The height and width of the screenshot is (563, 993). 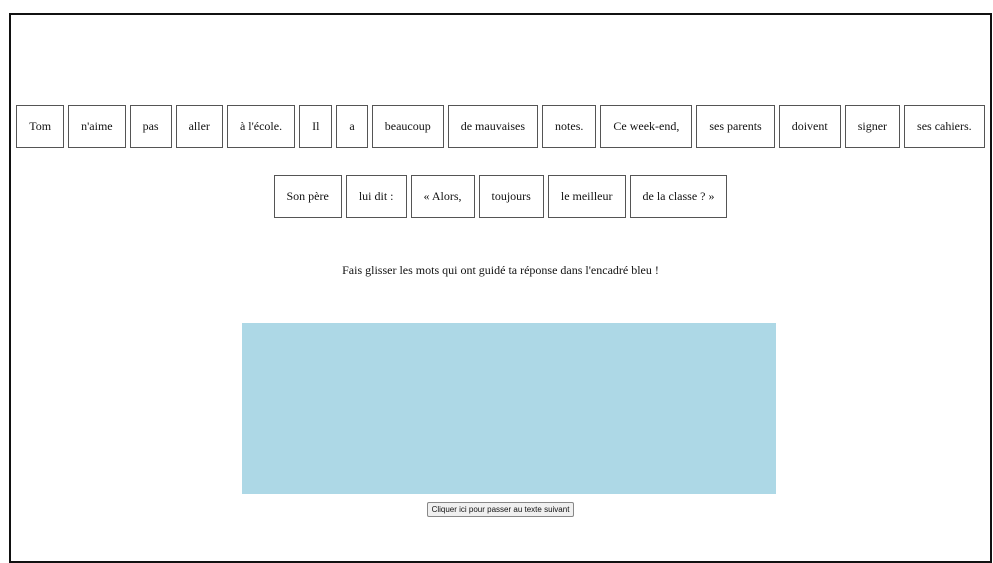 I want to click on word-tile: pas, so click(x=150, y=126).